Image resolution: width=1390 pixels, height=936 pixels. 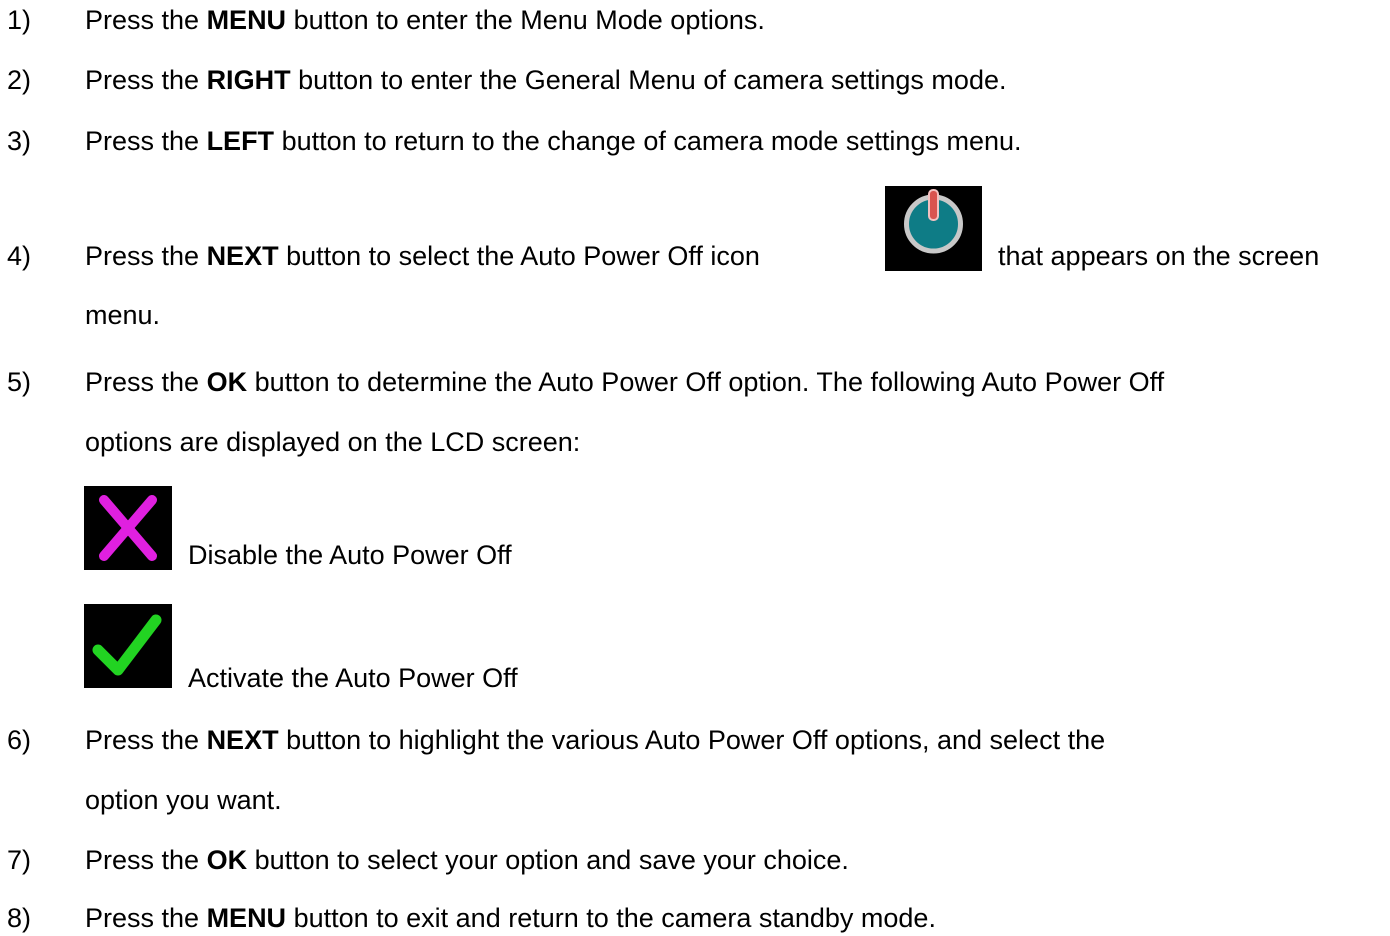 I want to click on step-6-continuation: option you want., so click(x=183, y=800).